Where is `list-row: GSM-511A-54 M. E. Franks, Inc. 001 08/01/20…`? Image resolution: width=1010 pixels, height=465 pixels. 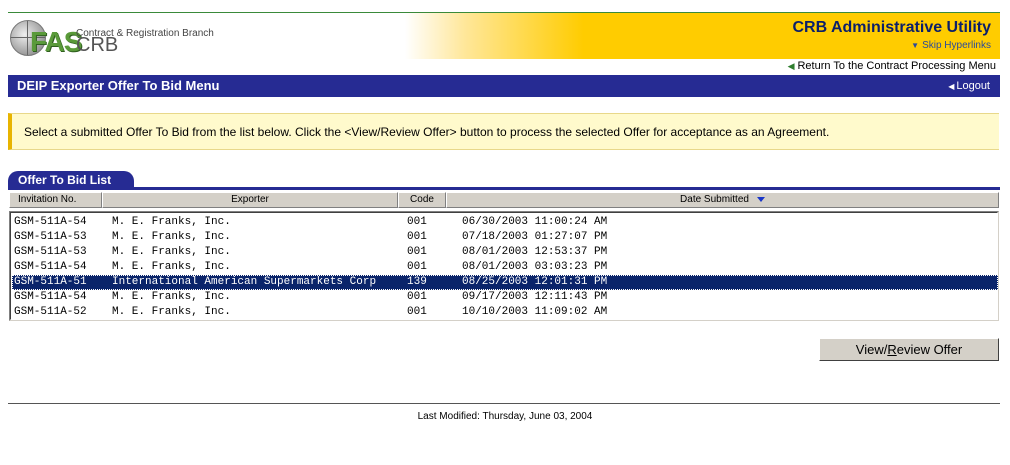 list-row: GSM-511A-54 M. E. Franks, Inc. 001 08/01/20… is located at coordinates (505, 267).